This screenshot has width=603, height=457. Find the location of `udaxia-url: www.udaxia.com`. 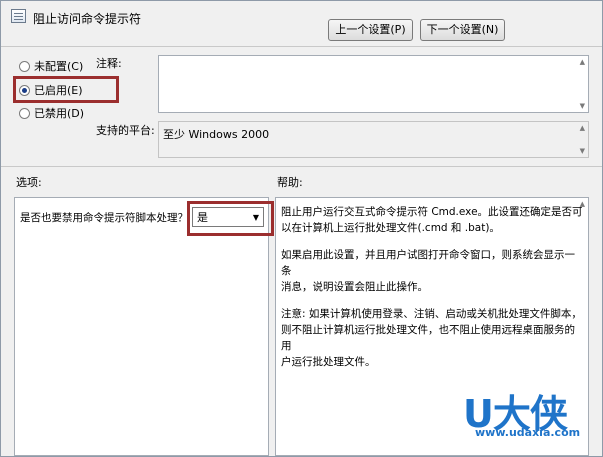

udaxia-url: www.udaxia.com is located at coordinates (528, 432).